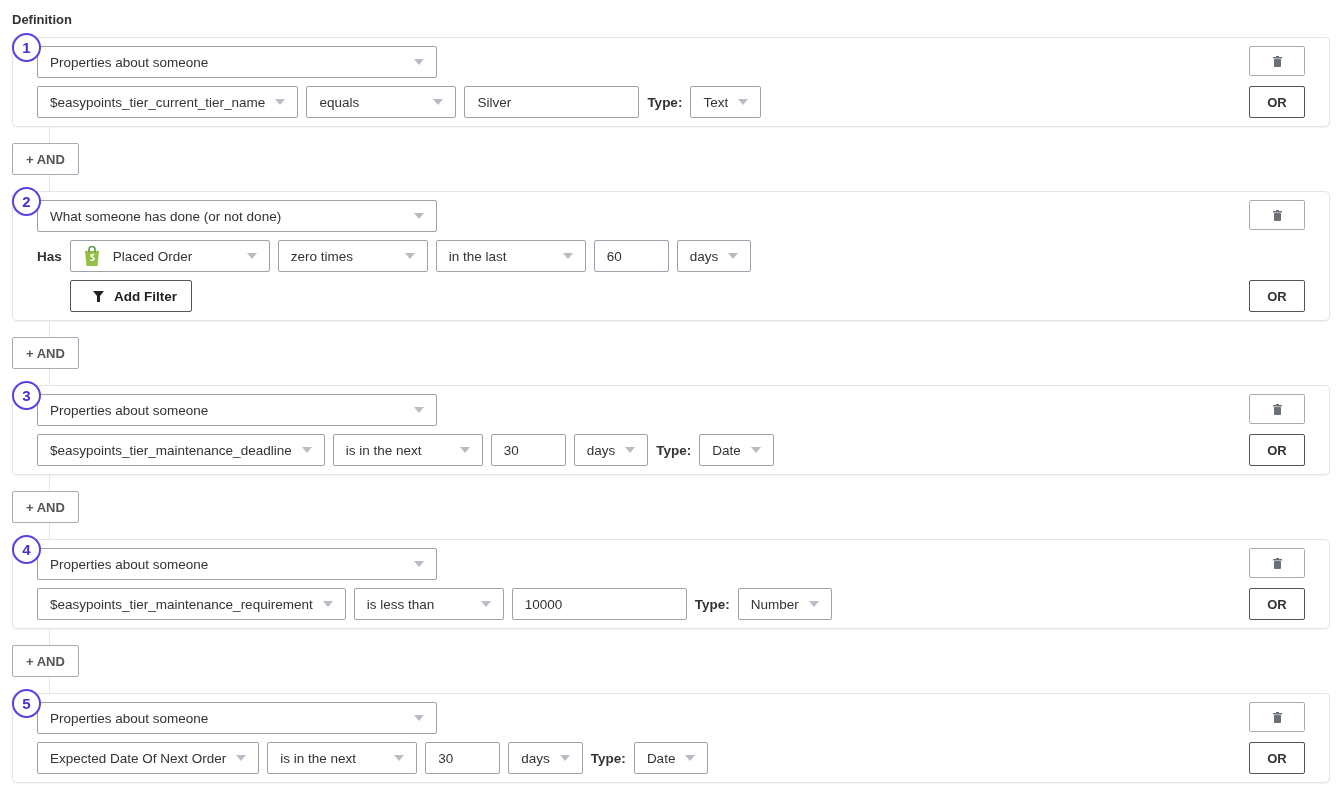 The width and height of the screenshot is (1343, 790). What do you see at coordinates (42, 19) in the screenshot?
I see `section-heading: Definition` at bounding box center [42, 19].